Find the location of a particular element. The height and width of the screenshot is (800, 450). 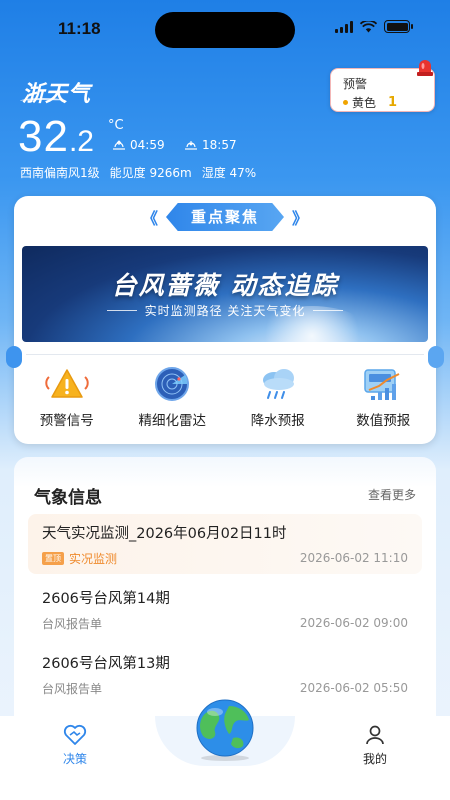

globe-icon is located at coordinates (225, 730).